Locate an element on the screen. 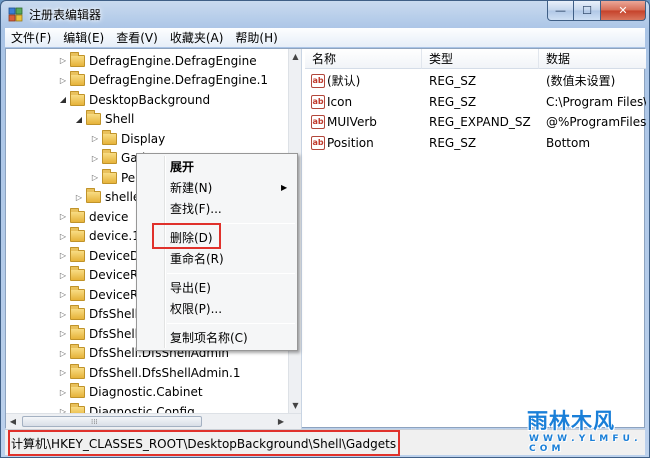 The image size is (650, 458). close-button: ✕ is located at coordinates (623, 11).